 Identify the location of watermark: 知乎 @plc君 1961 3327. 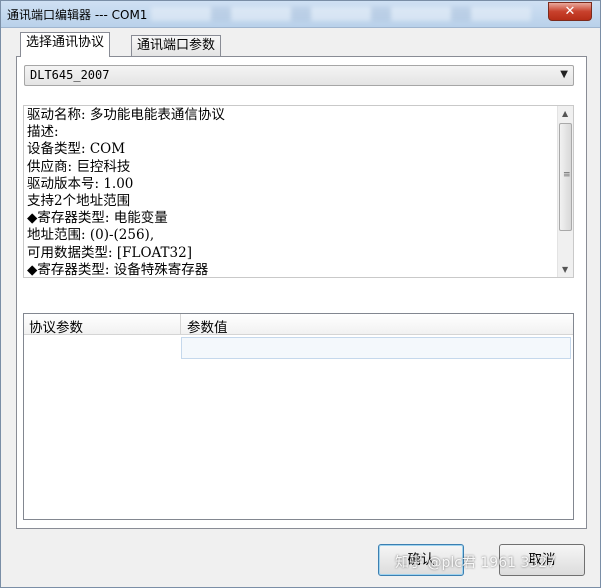
(476, 563).